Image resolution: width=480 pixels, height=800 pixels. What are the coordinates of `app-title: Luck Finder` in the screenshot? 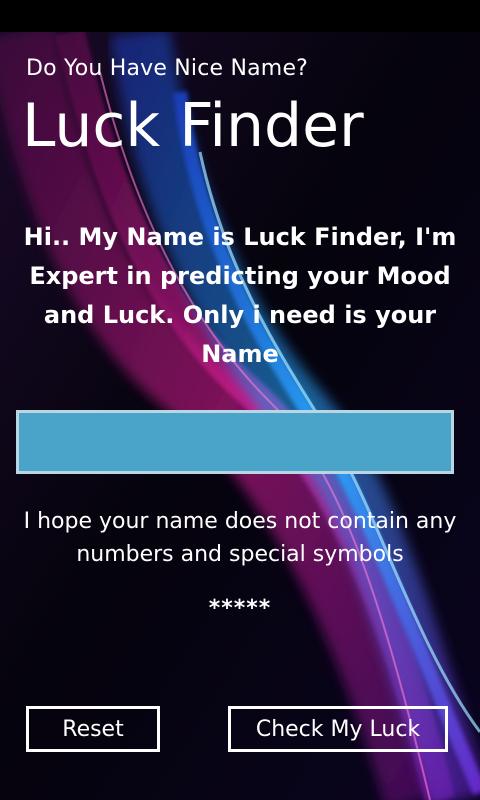 It's located at (193, 126).